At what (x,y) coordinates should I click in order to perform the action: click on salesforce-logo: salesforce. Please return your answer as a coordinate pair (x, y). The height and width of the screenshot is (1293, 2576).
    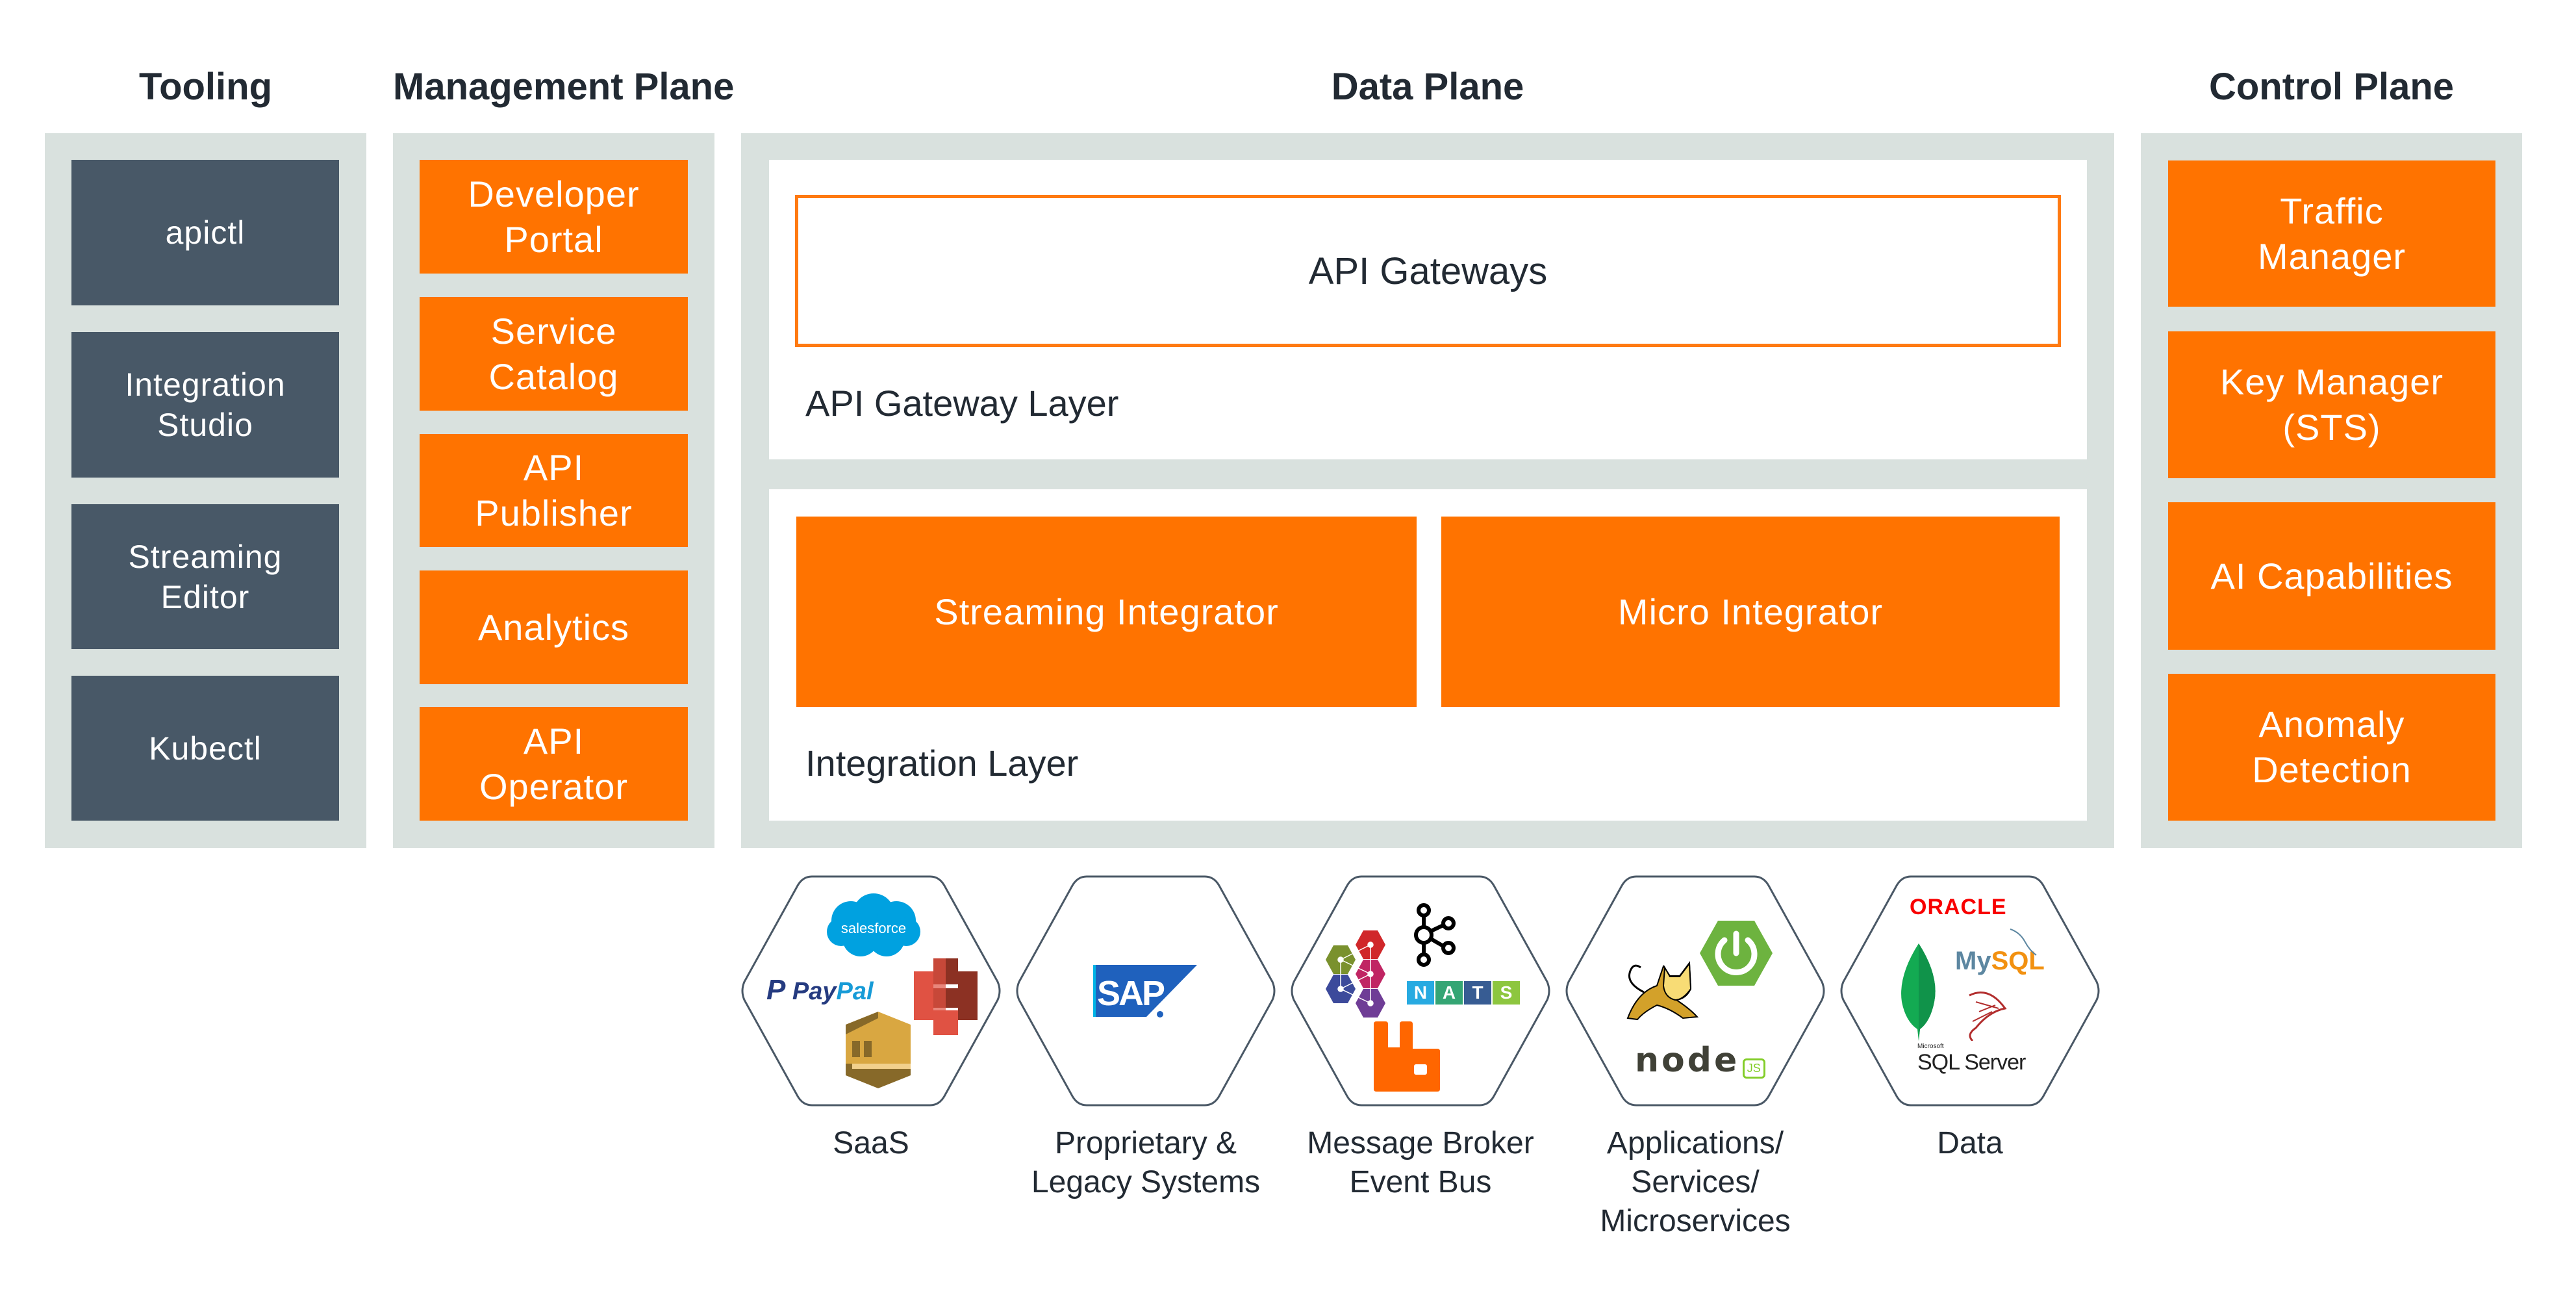
    Looking at the image, I should click on (874, 924).